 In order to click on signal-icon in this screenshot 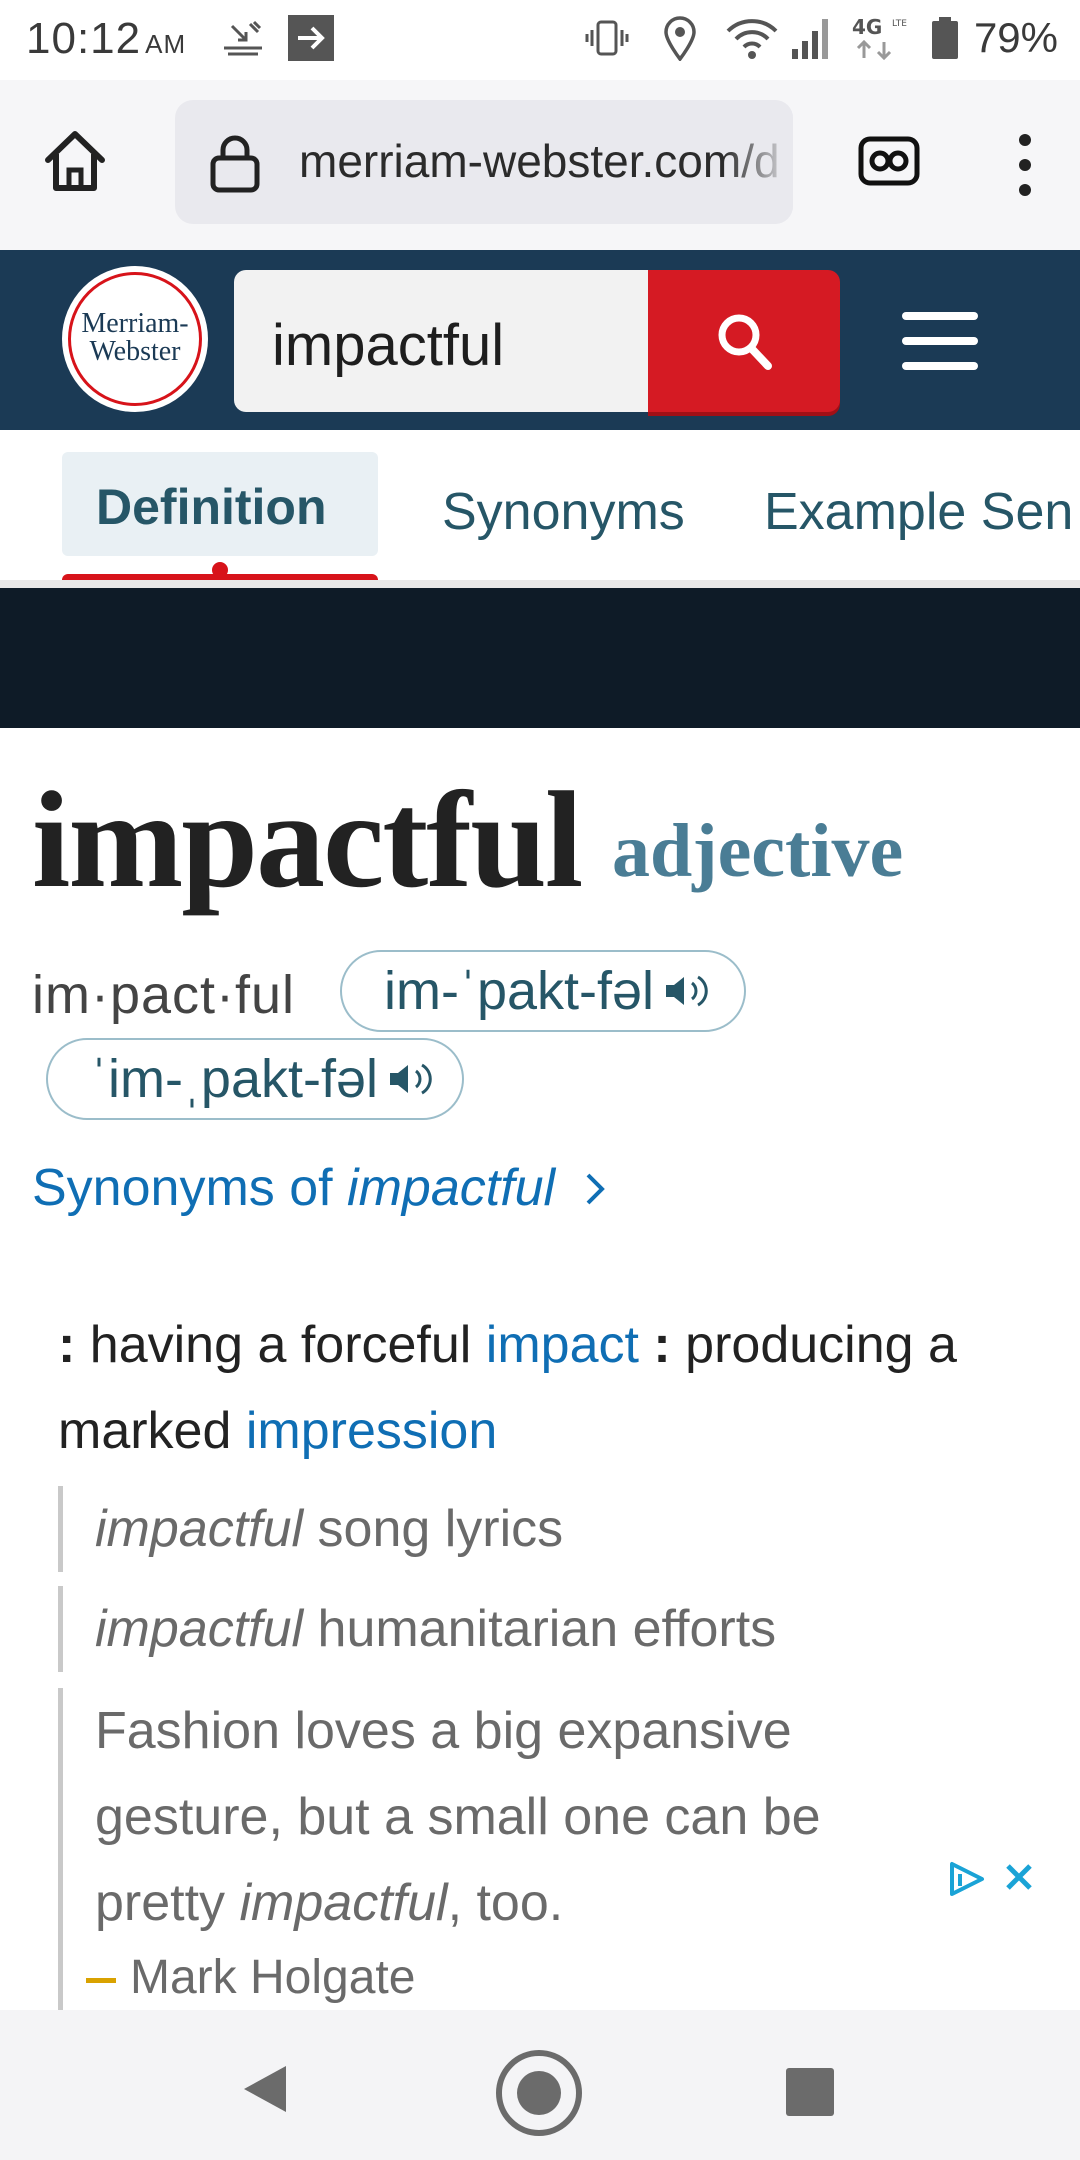, I will do `click(812, 38)`.